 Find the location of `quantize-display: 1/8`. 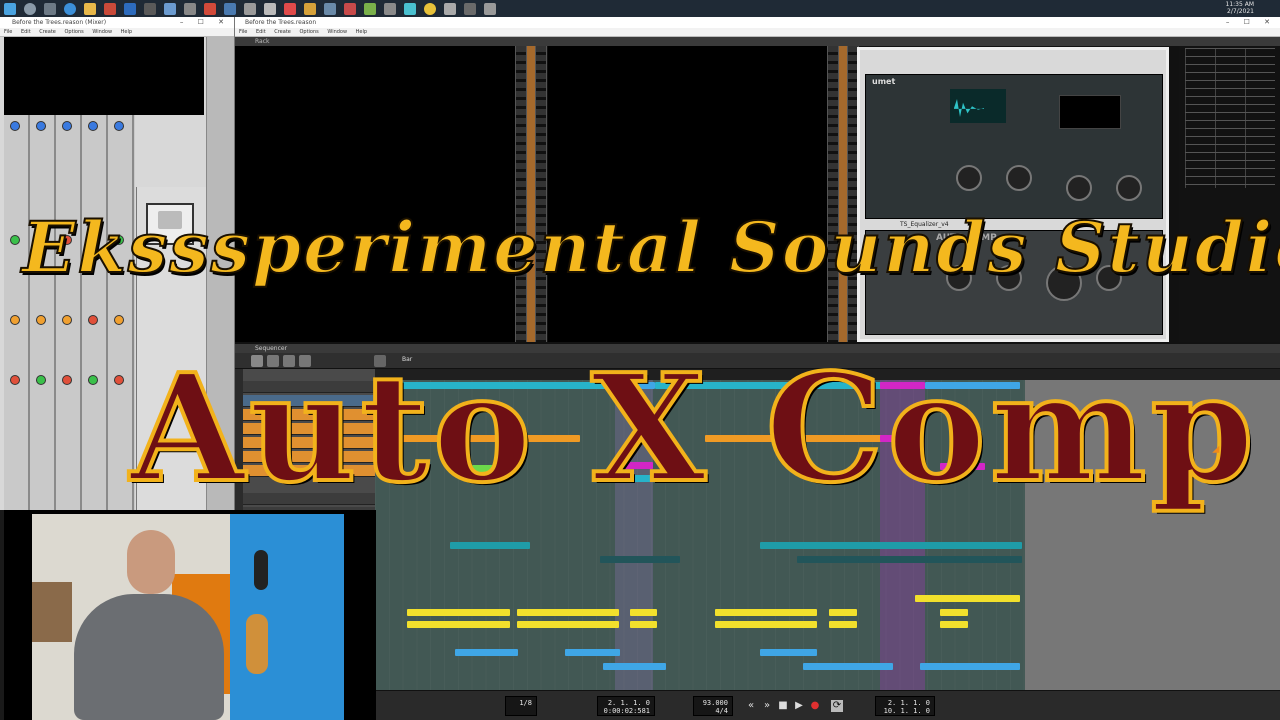

quantize-display: 1/8 is located at coordinates (521, 706).